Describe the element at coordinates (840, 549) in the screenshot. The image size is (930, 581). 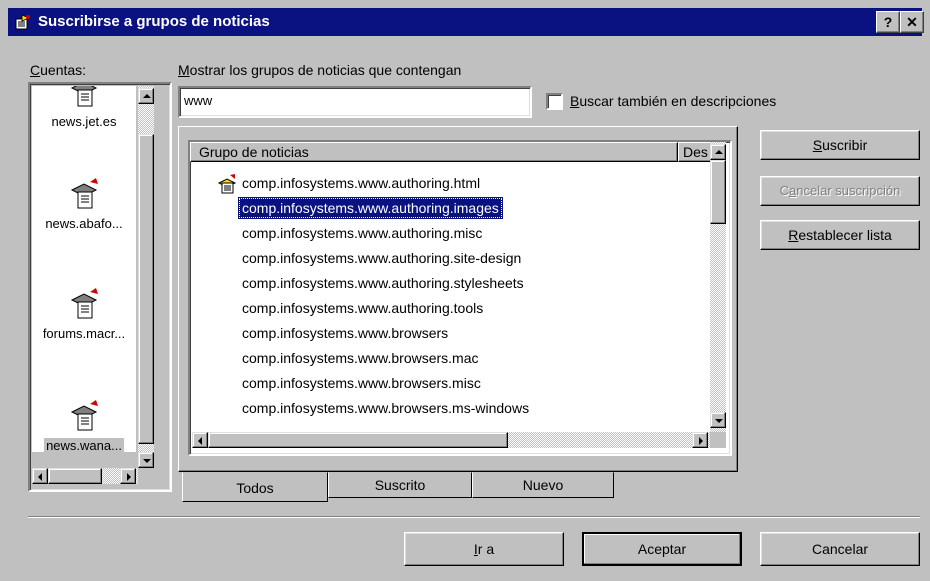
I see `cancel-button: Cancelar` at that location.